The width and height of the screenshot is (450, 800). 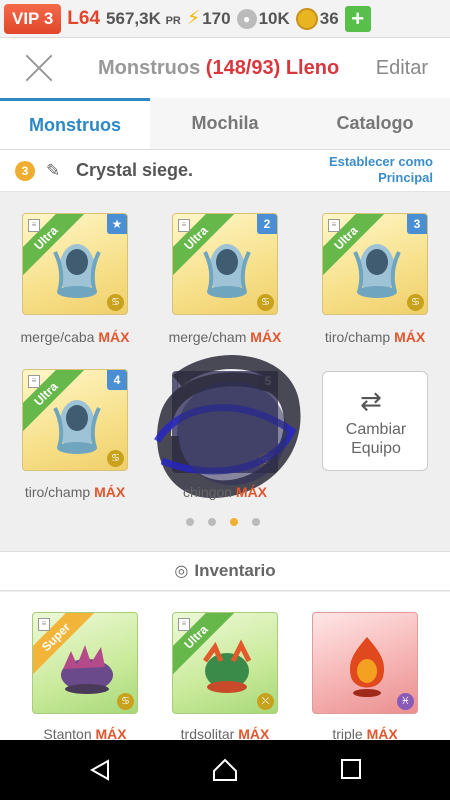 I want to click on element-icon: ⛌, so click(x=265, y=701).